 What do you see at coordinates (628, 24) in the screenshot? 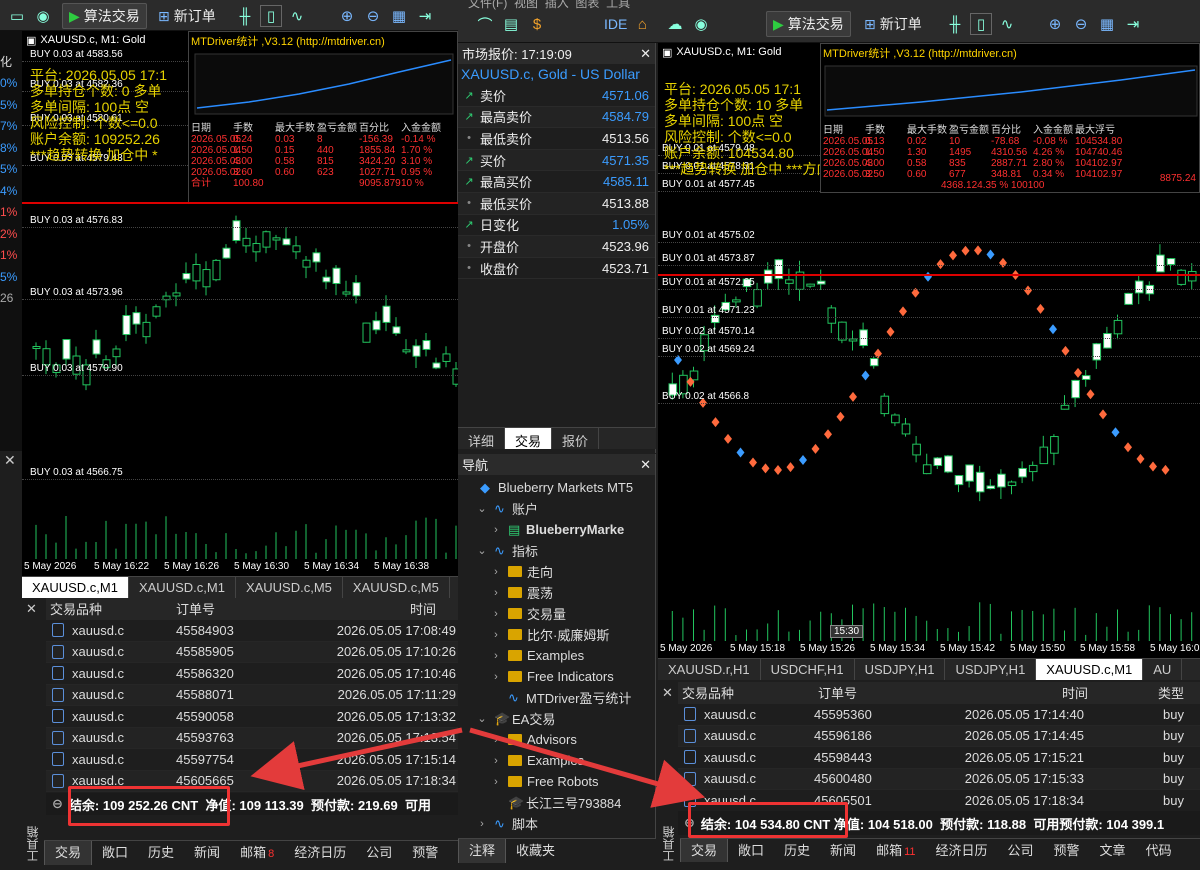
I see `ide-button: IDE ⌂` at bounding box center [628, 24].